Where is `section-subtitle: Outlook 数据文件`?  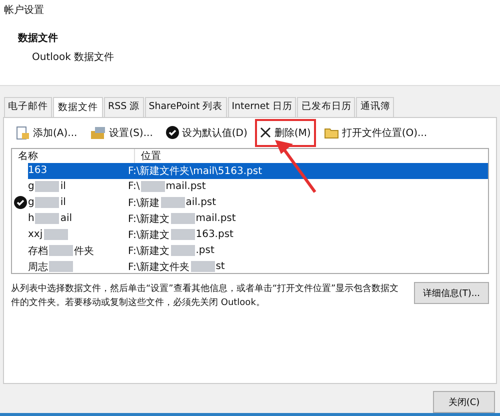 section-subtitle: Outlook 数据文件 is located at coordinates (73, 57).